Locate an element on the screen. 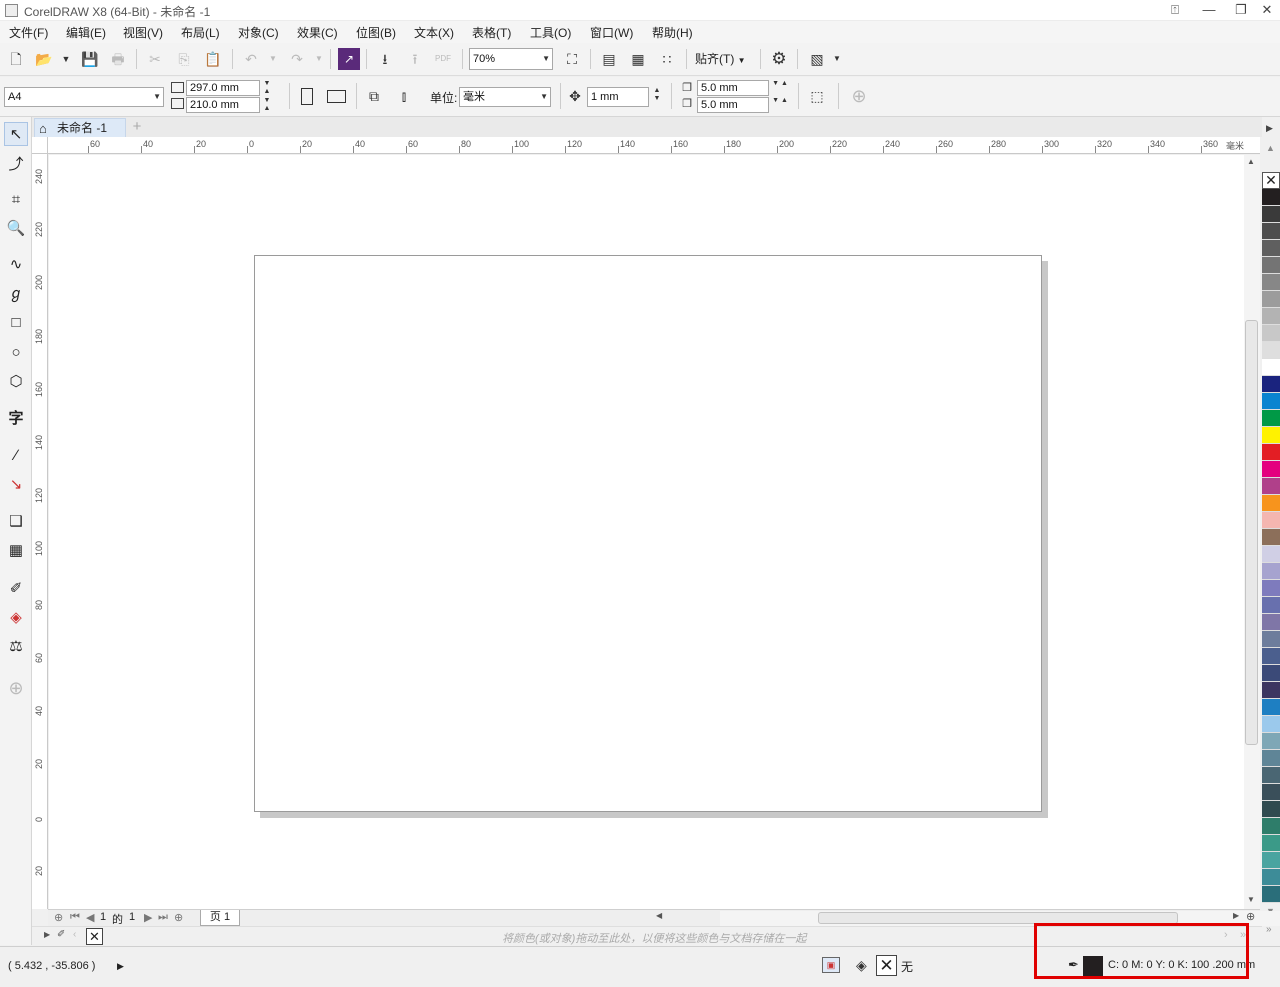 This screenshot has width=1280, height=987. launcher-dropdown-icon: ▼ is located at coordinates (837, 59).